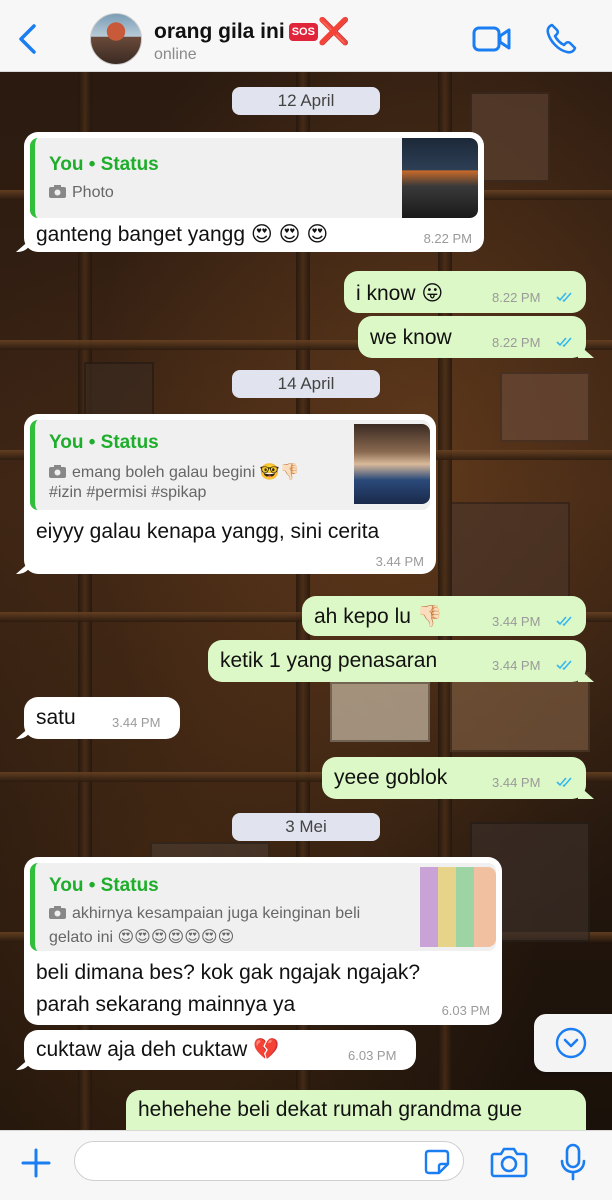 This screenshot has height=1200, width=612. I want to click on incoming-message: cuktaw aja deh cuktaw 💔 6.03 PM, so click(220, 1050).